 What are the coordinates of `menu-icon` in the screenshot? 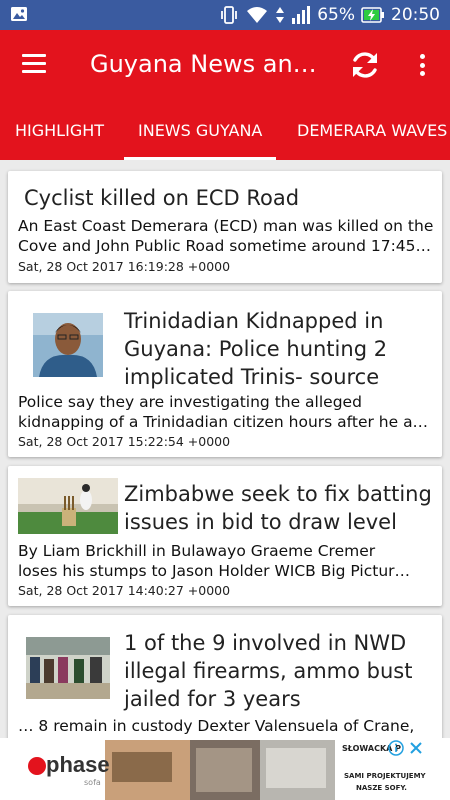 It's located at (35, 65).